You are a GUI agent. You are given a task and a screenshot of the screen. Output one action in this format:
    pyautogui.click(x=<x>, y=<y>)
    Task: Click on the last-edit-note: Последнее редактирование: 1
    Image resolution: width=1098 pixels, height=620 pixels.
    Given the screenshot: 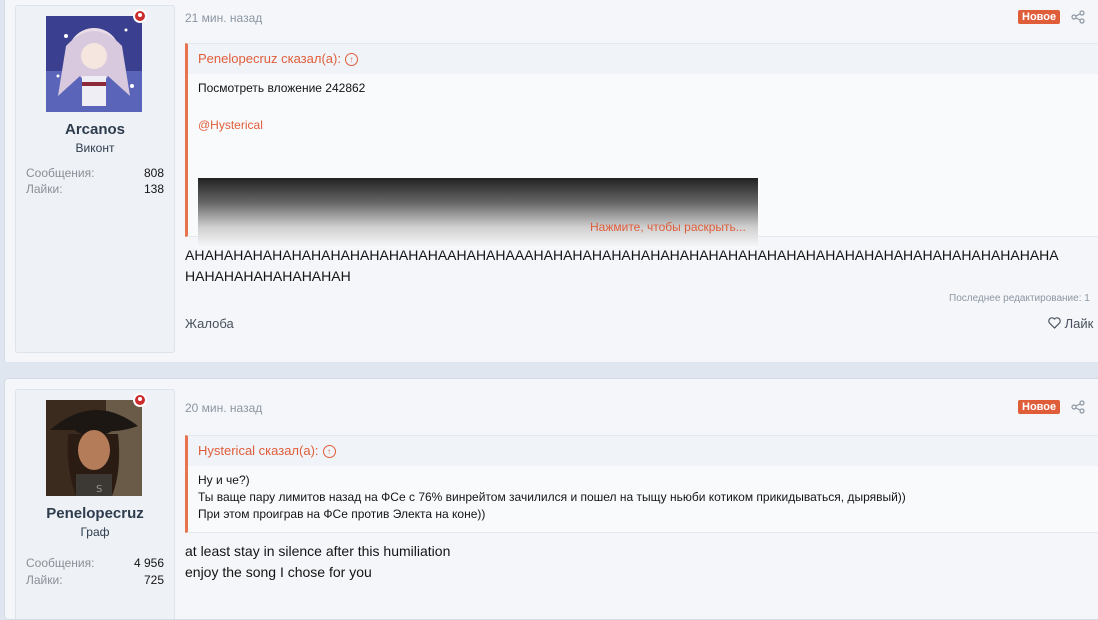 What is the action you would take?
    pyautogui.click(x=1019, y=298)
    